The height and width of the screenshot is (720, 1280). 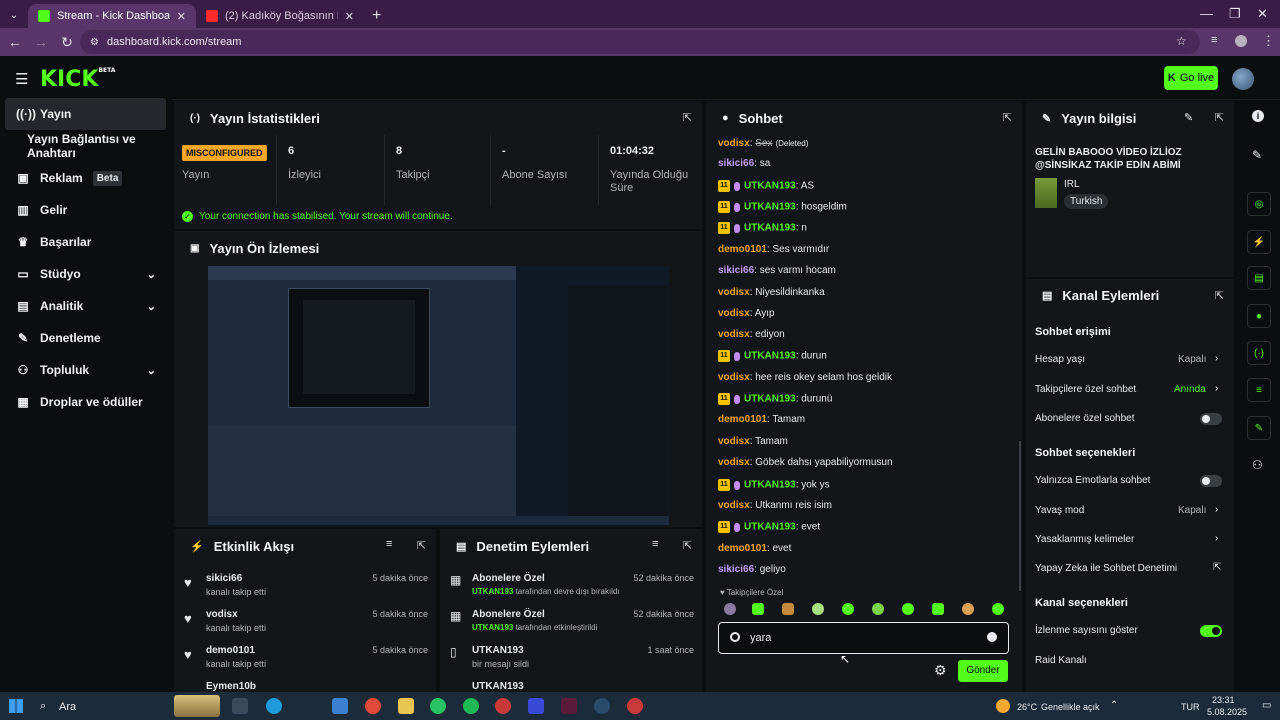 I want to click on chat-input: yara, so click(x=863, y=638).